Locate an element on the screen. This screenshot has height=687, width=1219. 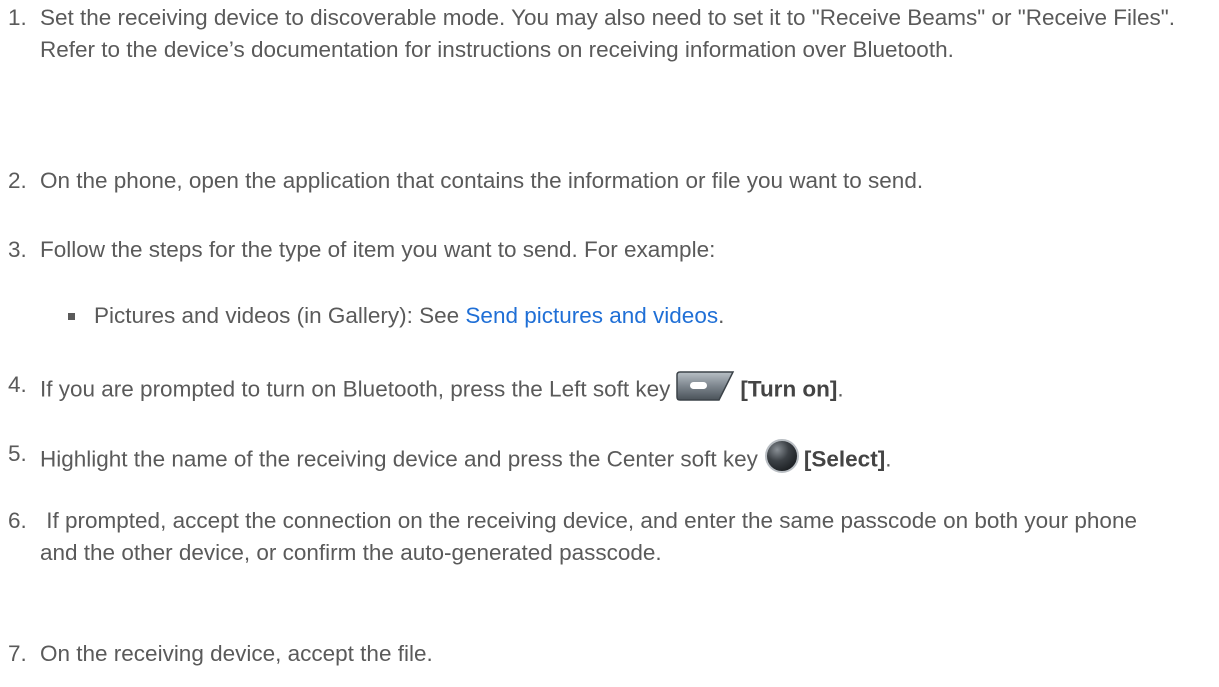
step-number: 2. is located at coordinates (17, 180).